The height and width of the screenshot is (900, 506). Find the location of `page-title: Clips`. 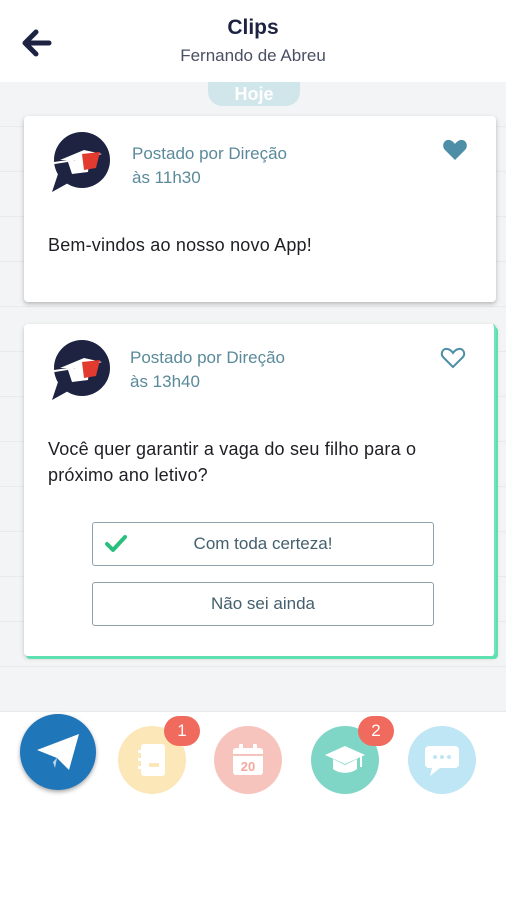

page-title: Clips is located at coordinates (253, 27).